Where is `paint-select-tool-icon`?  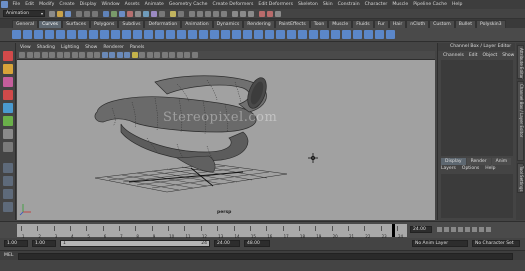
paint-select-tool-icon is located at coordinates (8, 82).